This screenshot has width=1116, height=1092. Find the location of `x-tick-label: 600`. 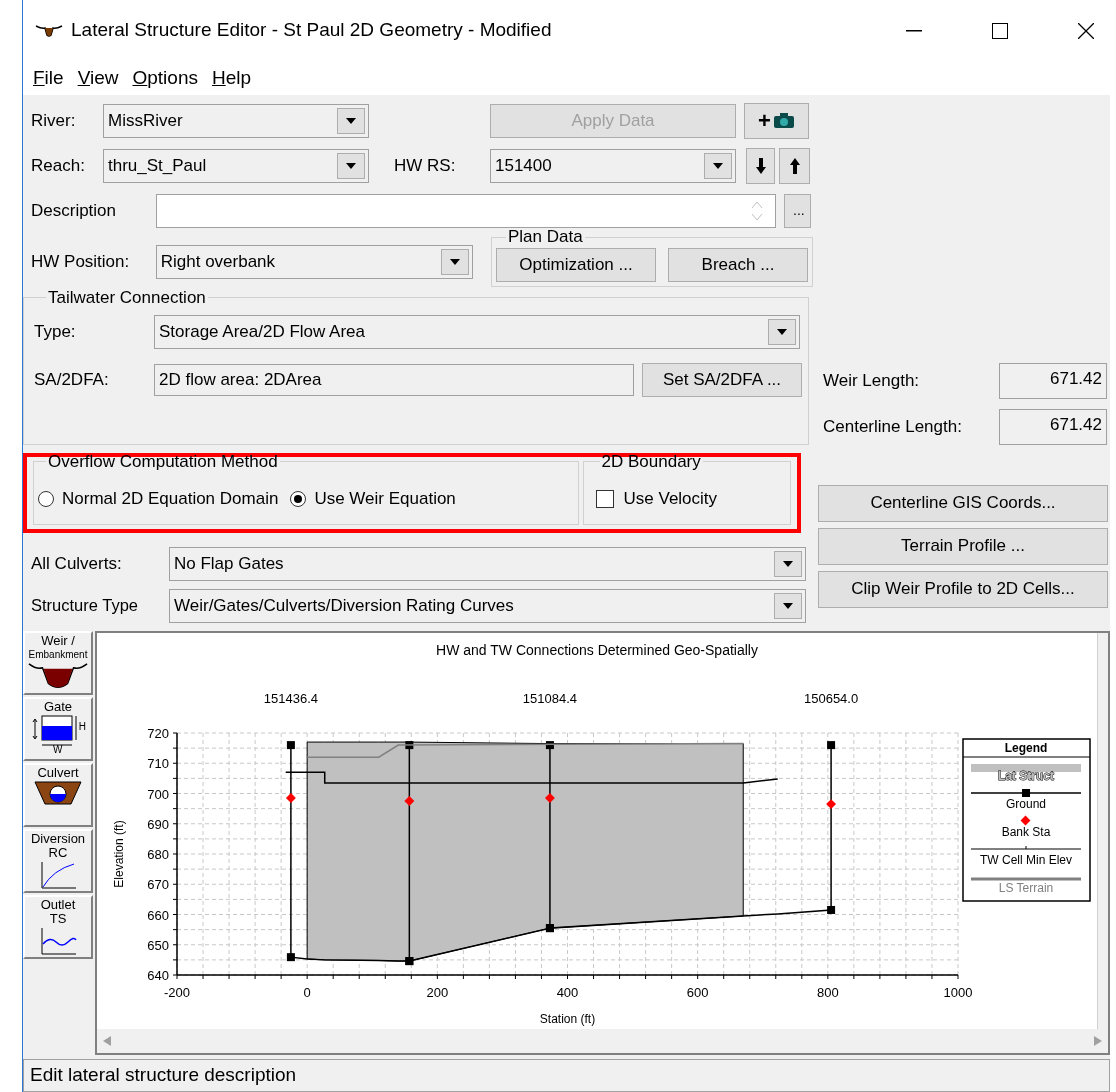

x-tick-label: 600 is located at coordinates (697, 992).